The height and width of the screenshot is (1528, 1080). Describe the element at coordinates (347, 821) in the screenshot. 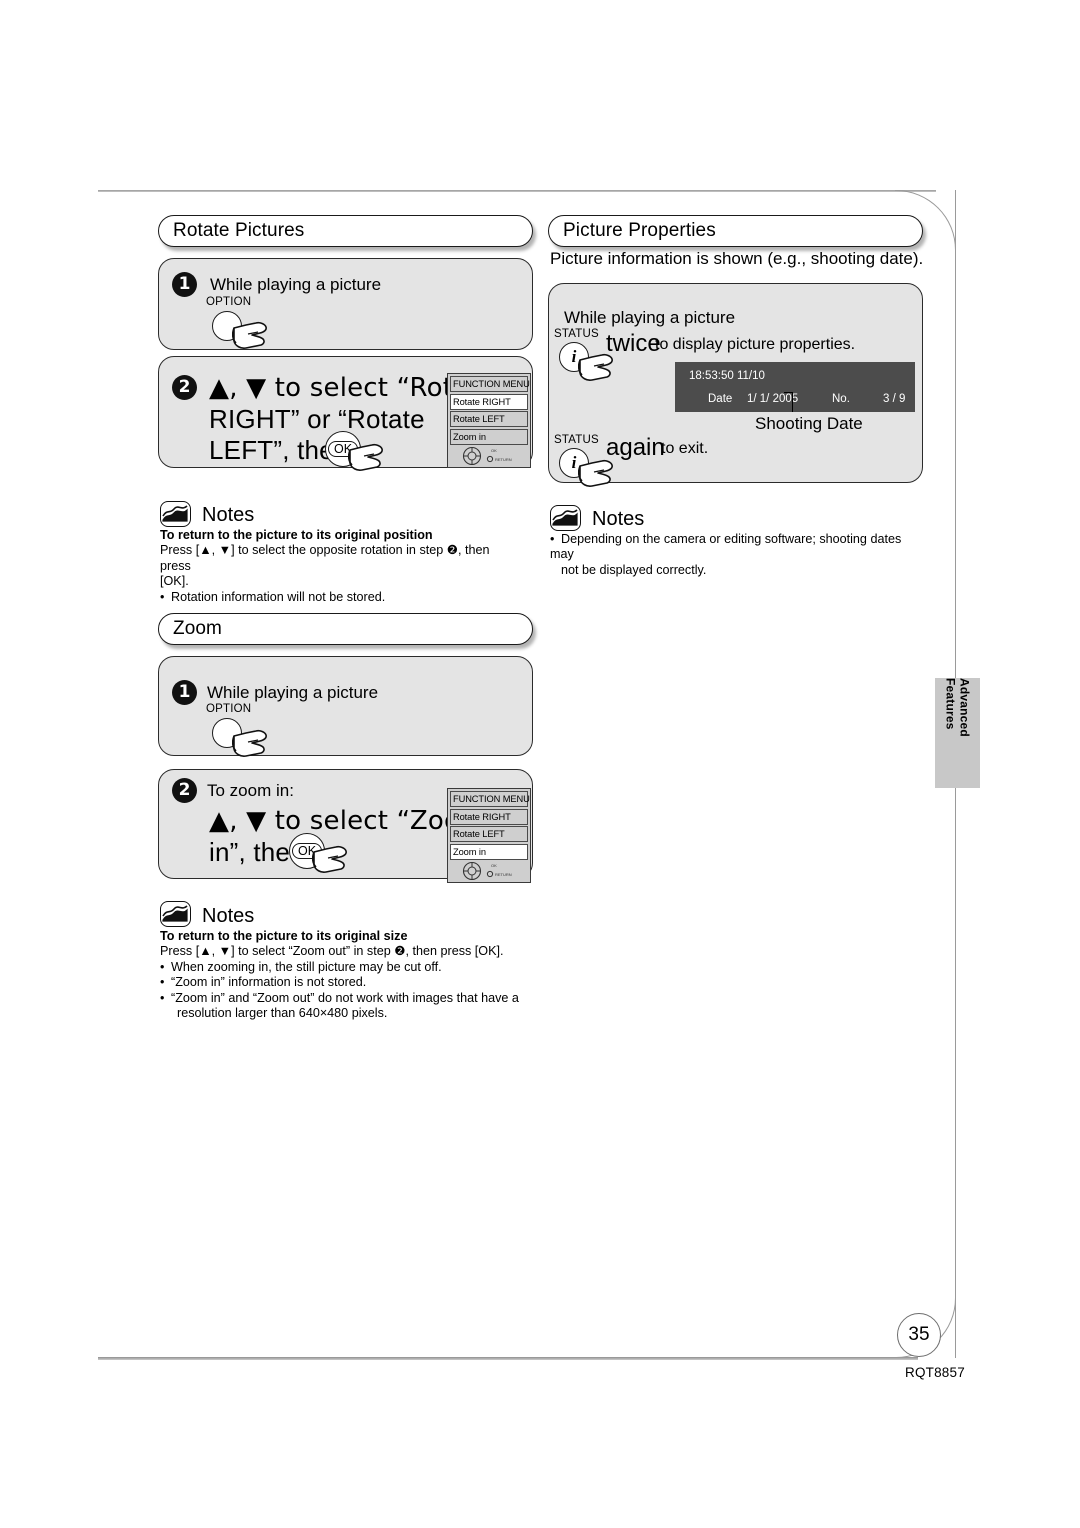

I see `zoom-step2-line1: ▲, ▼ to select “Zoom` at that location.